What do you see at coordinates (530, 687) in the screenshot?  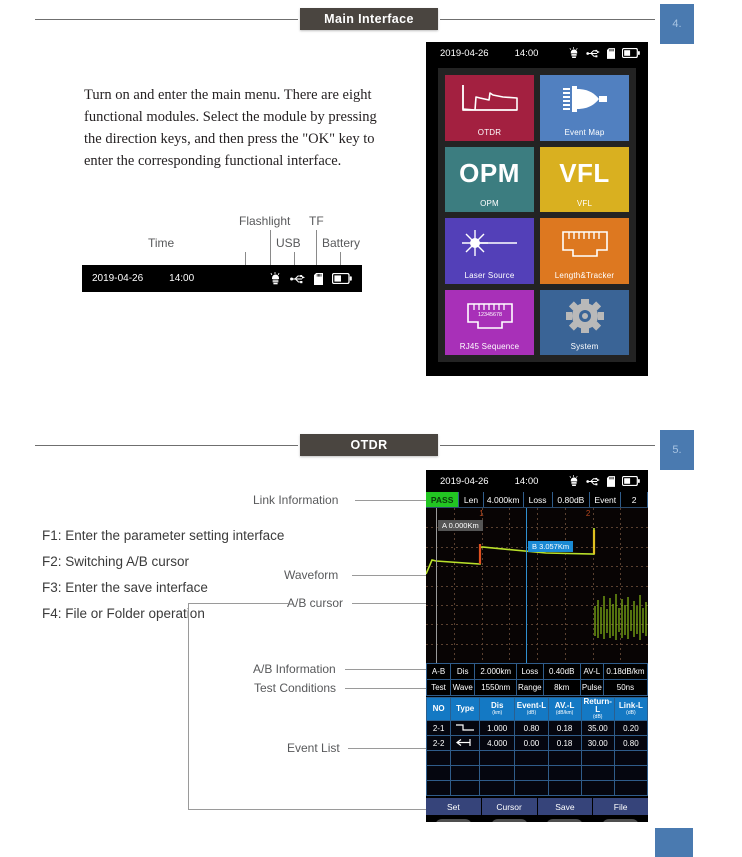 I see `test-range-key: Range` at bounding box center [530, 687].